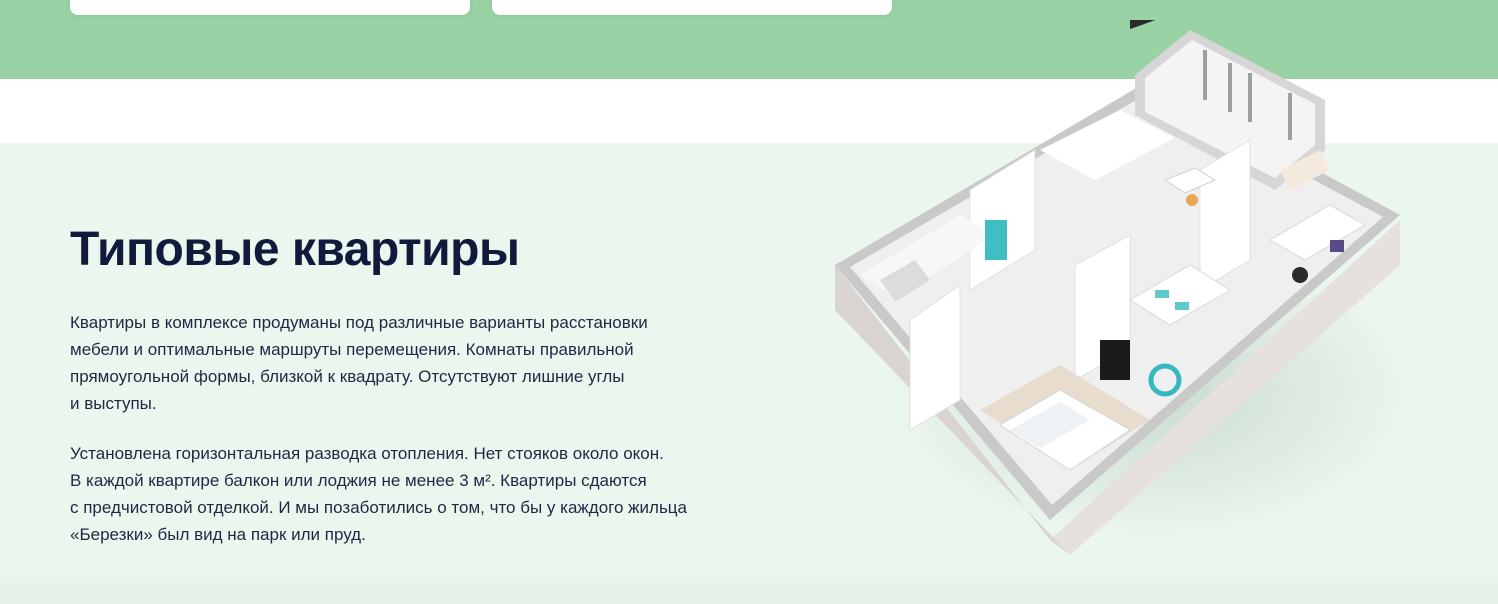  What do you see at coordinates (1337, 246) in the screenshot?
I see `study-monitor` at bounding box center [1337, 246].